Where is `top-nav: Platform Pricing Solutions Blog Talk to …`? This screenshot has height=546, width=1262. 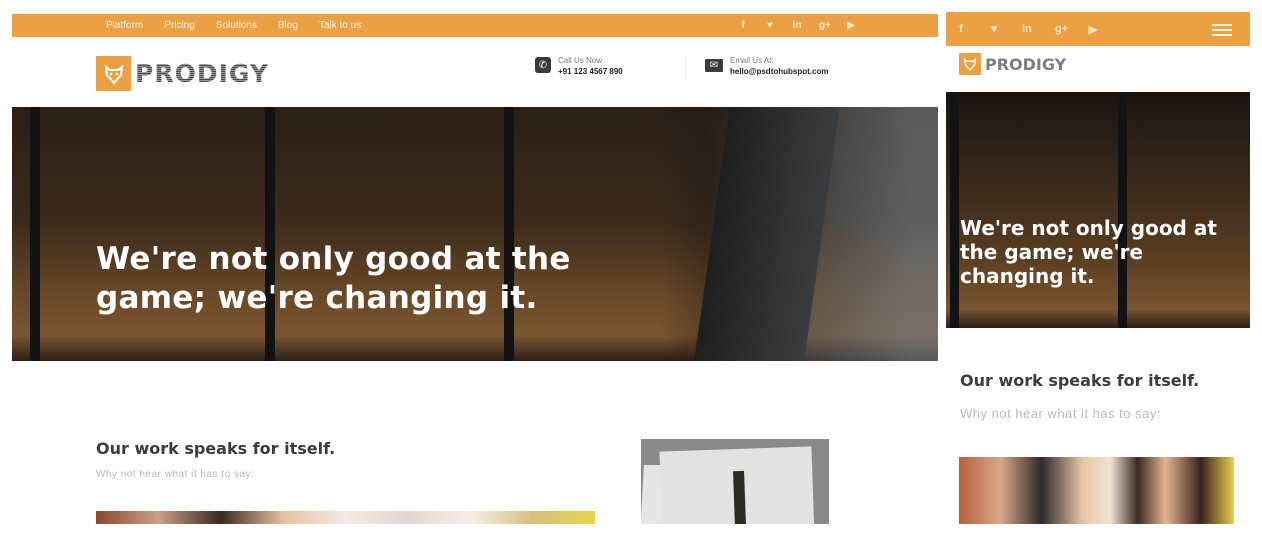
top-nav: Platform Pricing Solutions Blog Talk to … is located at coordinates (244, 25).